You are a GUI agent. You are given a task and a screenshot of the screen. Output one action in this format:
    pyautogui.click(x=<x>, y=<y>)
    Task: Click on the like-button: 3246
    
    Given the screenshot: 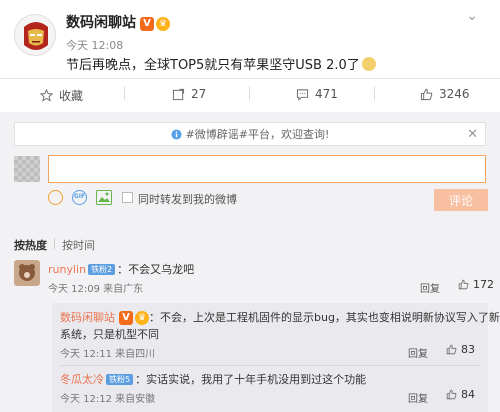 What is the action you would take?
    pyautogui.click(x=445, y=94)
    